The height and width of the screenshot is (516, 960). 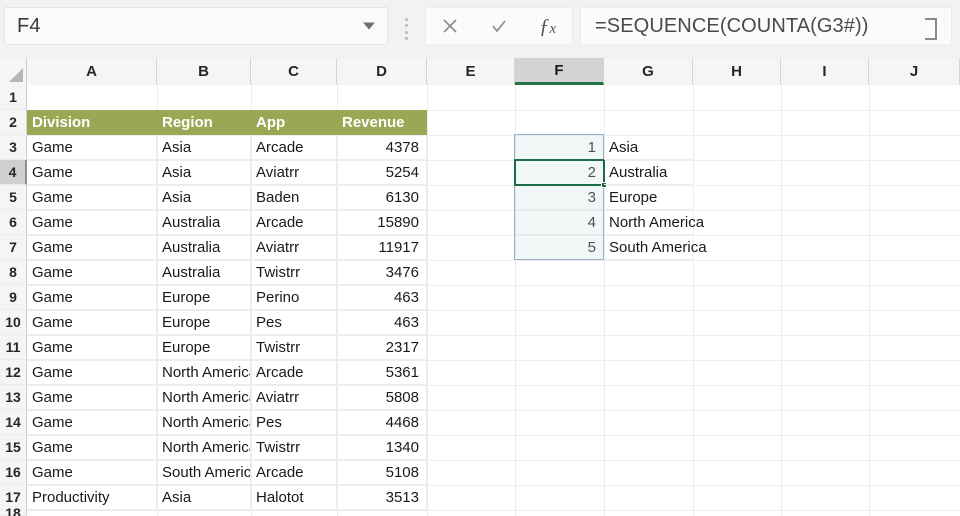 I want to click on cell-a9: Game, so click(x=92, y=297).